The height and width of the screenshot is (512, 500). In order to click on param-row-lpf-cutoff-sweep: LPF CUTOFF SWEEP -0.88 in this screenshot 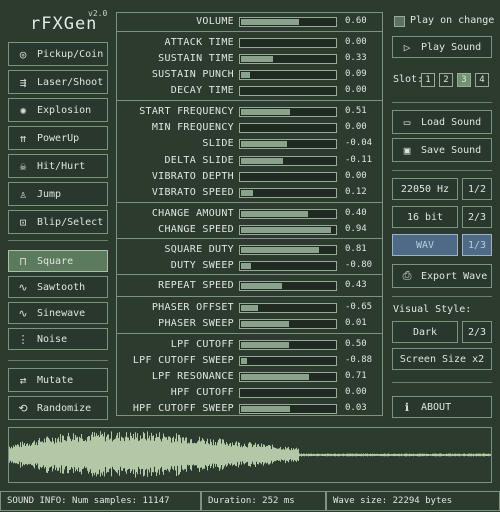, I will do `click(249, 361)`.